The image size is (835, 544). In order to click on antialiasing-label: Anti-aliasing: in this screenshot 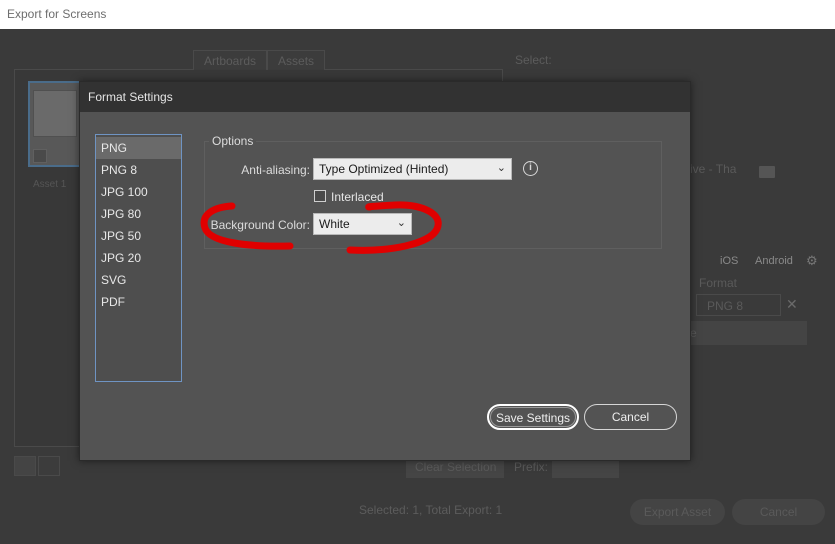, I will do `click(275, 170)`.